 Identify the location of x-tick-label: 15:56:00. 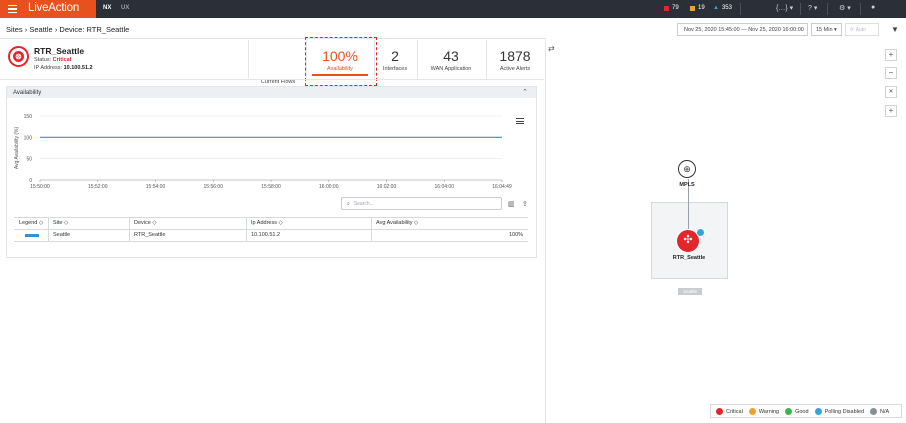
(214, 187).